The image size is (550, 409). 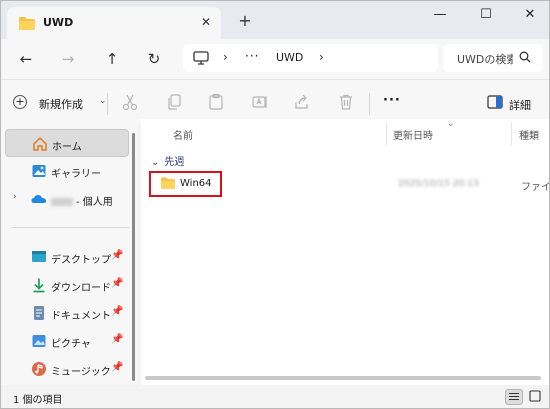 I want to click on tab-title: UWD, so click(x=58, y=22).